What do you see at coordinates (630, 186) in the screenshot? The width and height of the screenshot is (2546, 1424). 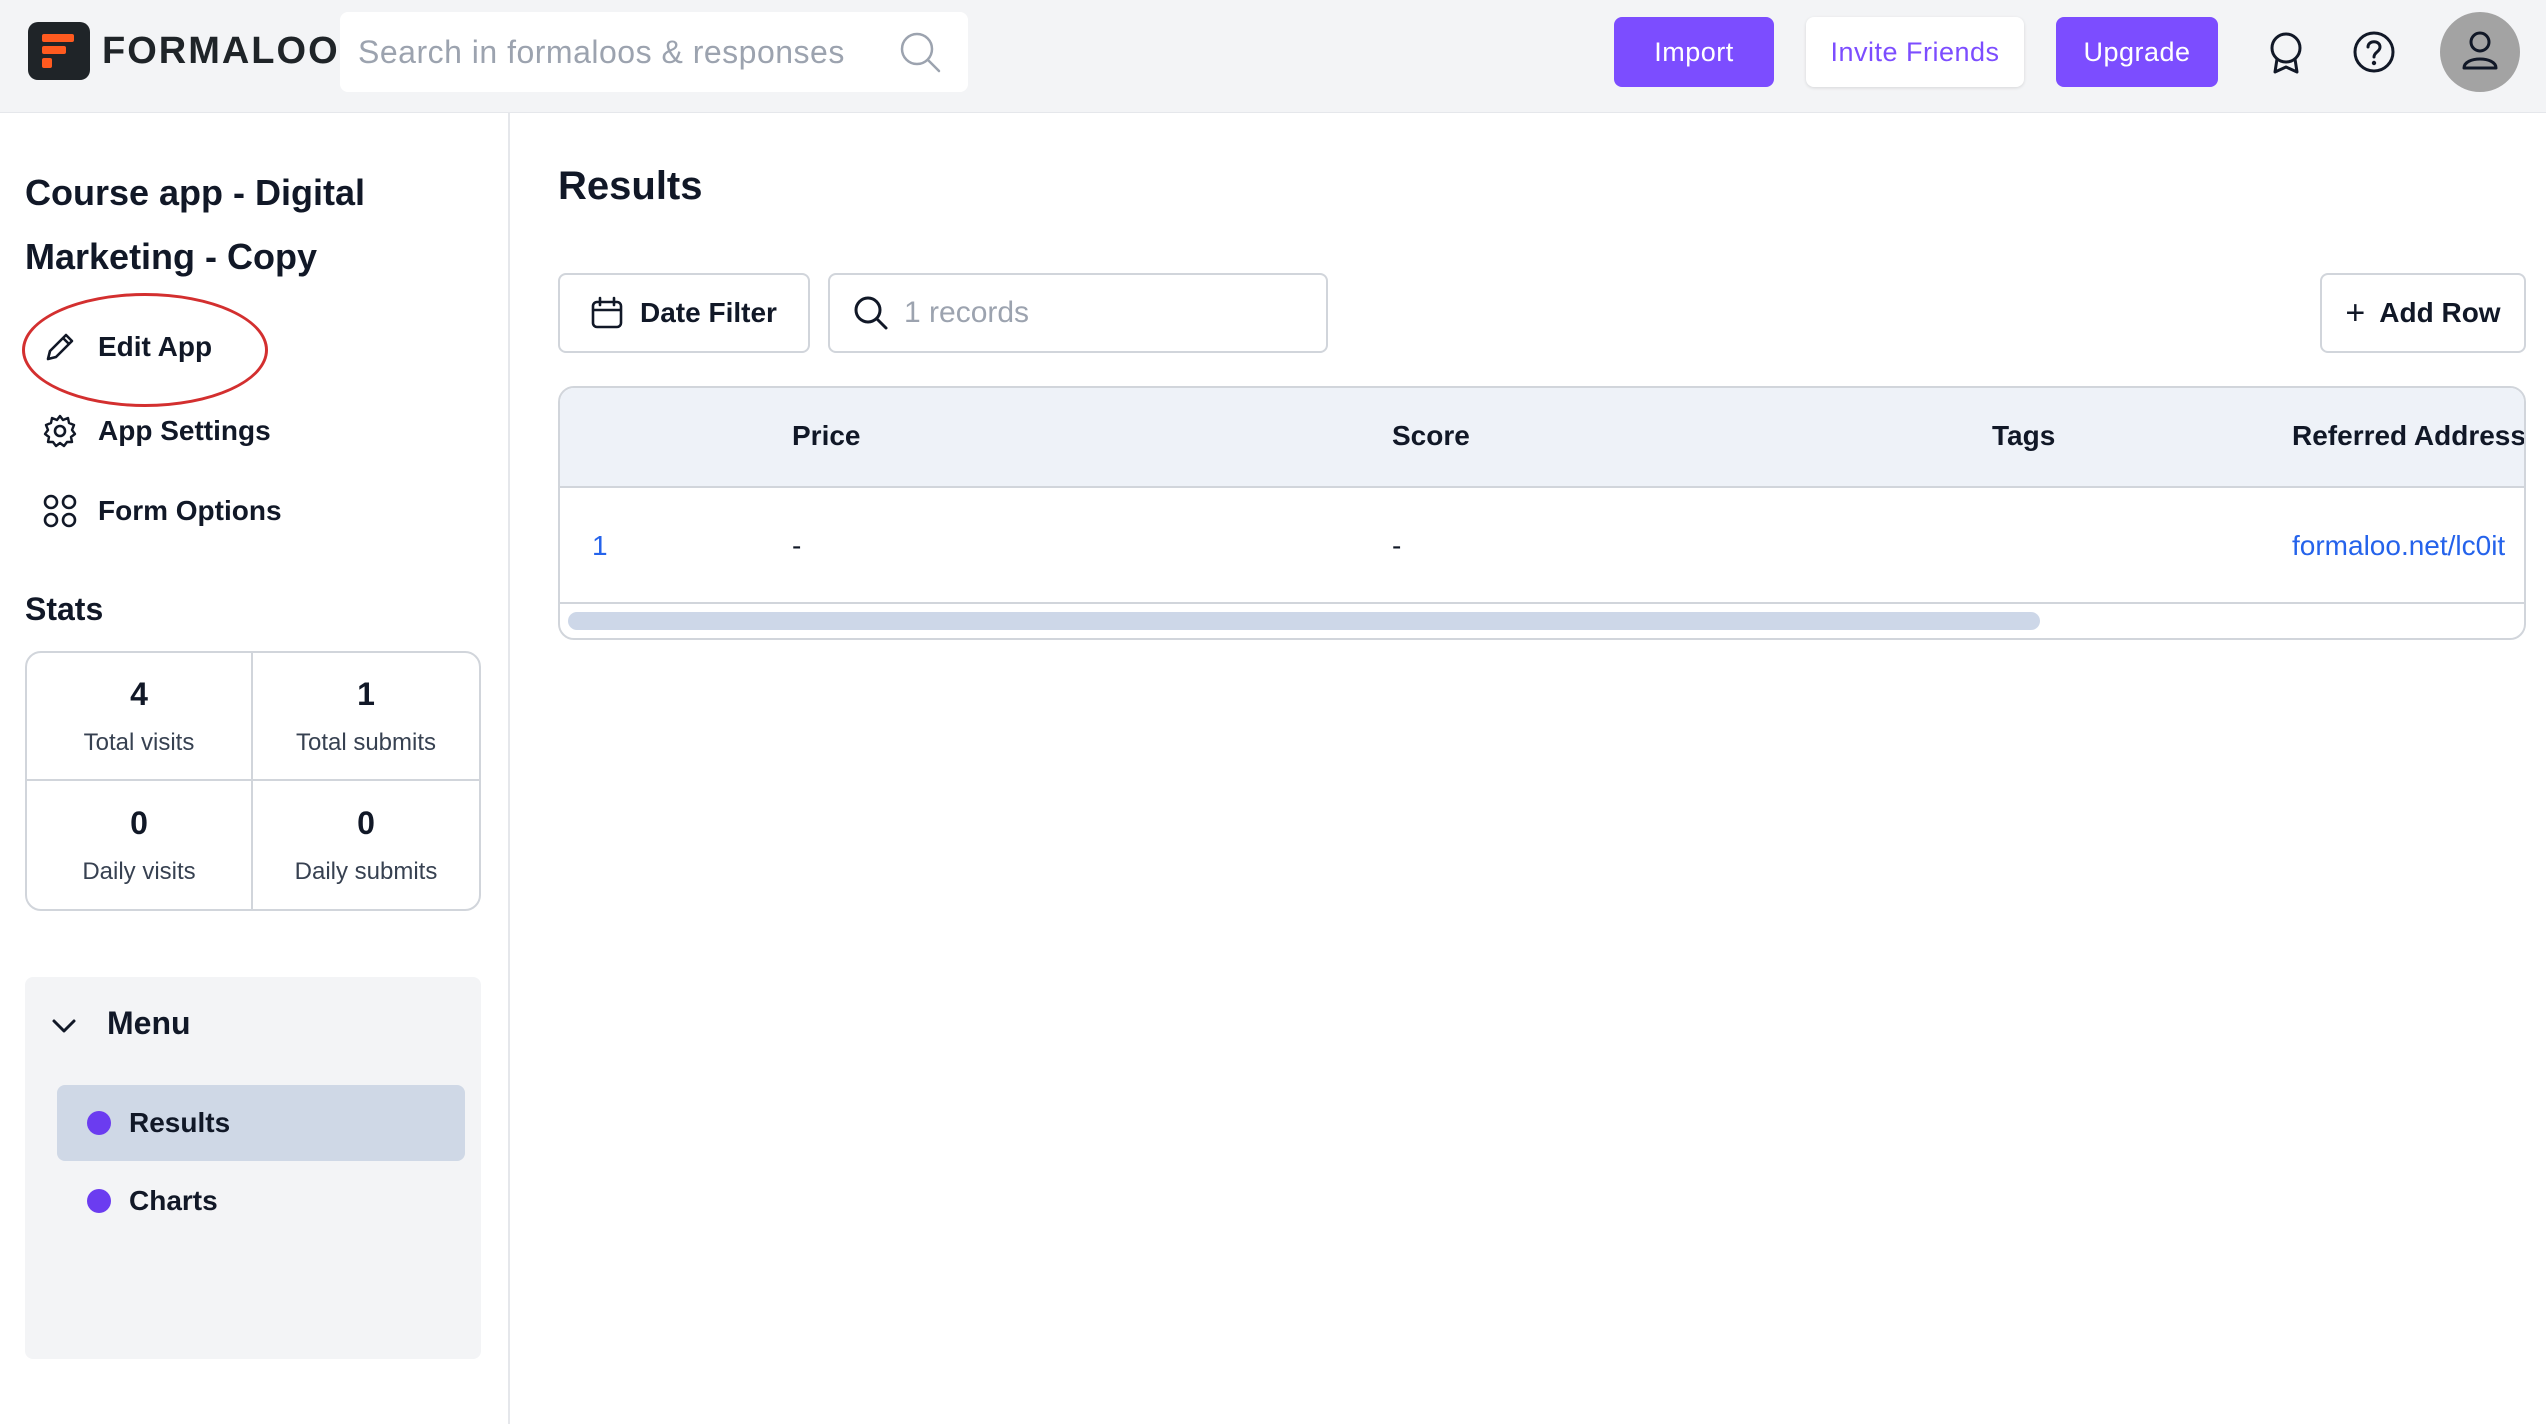 I see `page-title: Results` at bounding box center [630, 186].